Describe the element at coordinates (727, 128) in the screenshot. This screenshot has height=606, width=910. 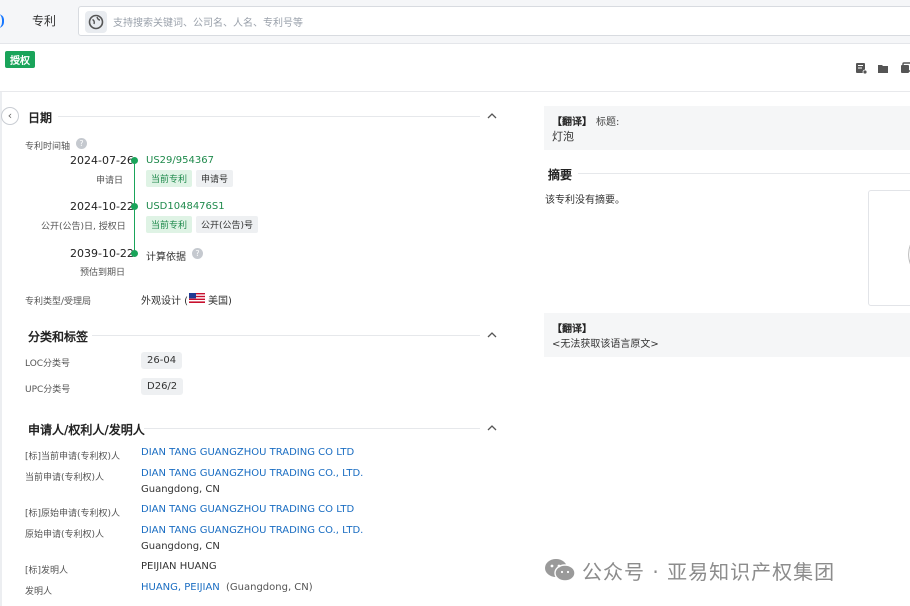
I see `title-translation-box: 【翻译】 标题: 灯泡` at that location.